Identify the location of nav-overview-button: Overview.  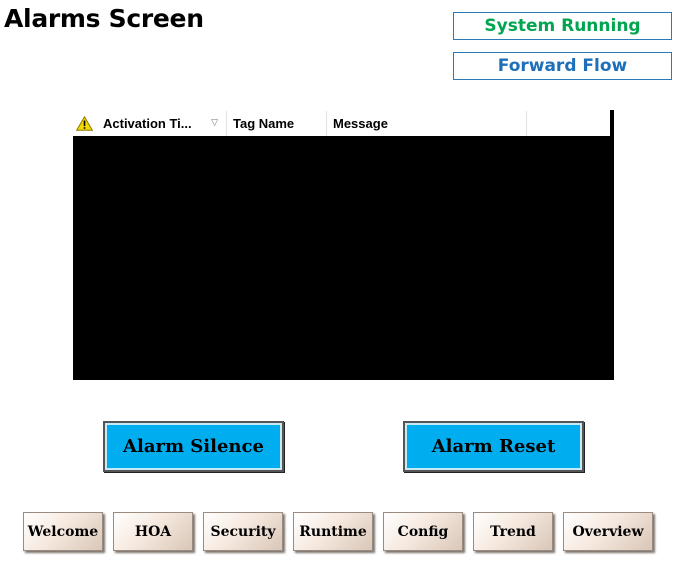
(608, 531).